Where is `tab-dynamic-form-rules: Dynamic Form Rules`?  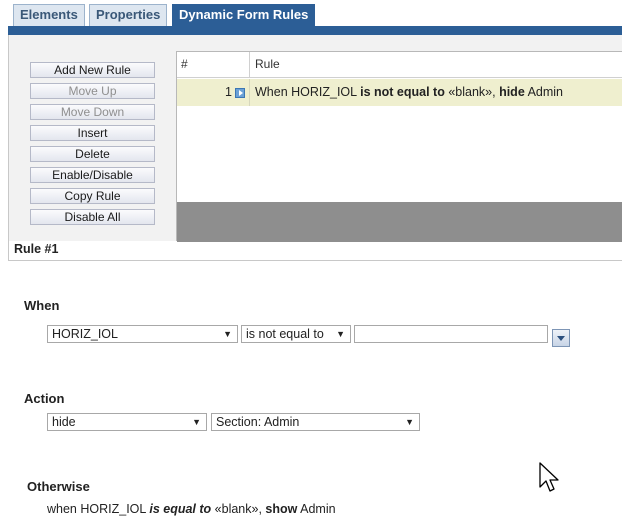
tab-dynamic-form-rules: Dynamic Form Rules is located at coordinates (244, 15).